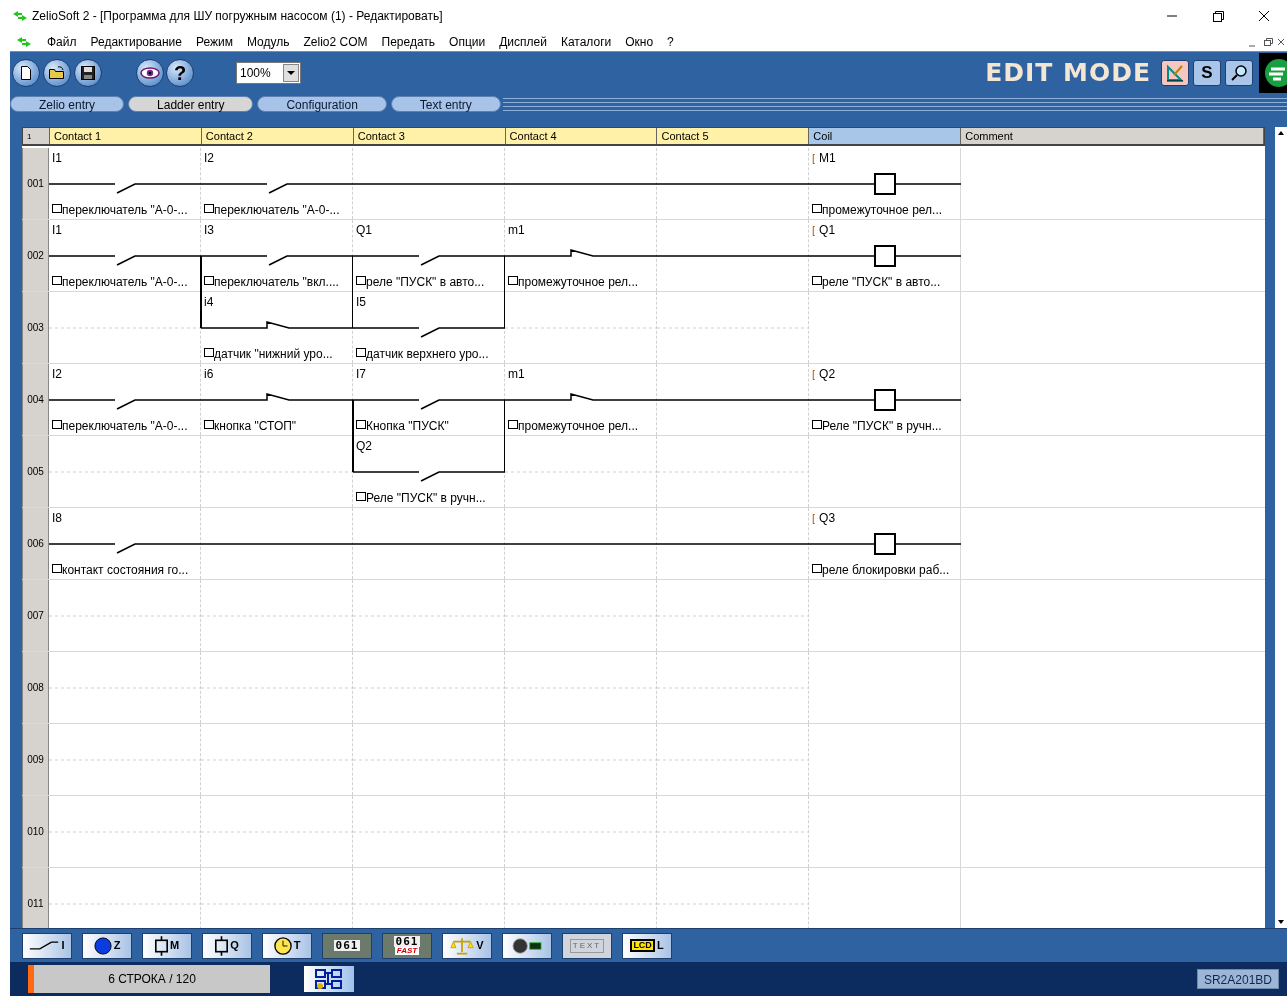  Describe the element at coordinates (287, 945) in the screenshot. I see `block-palette-button: T` at that location.